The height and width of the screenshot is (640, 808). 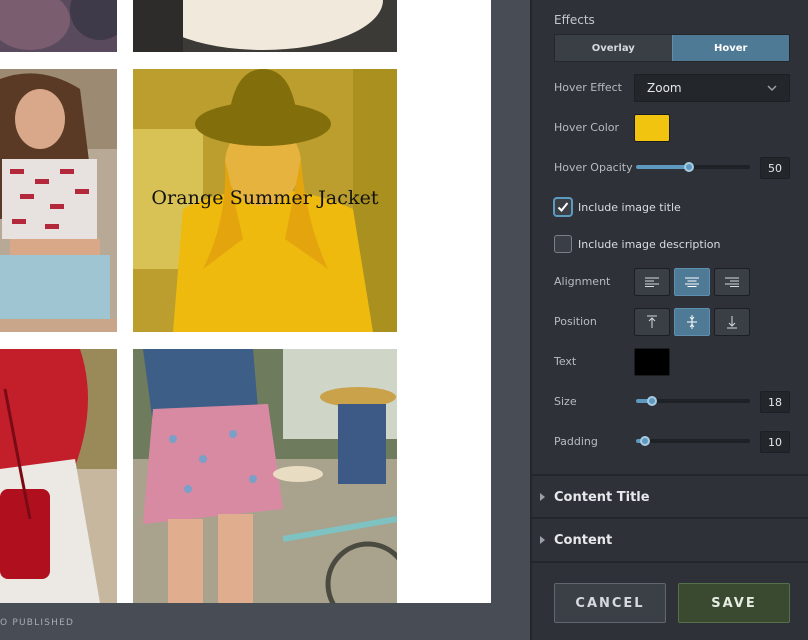 What do you see at coordinates (587, 127) in the screenshot?
I see `hover-color-label: Hover Color` at bounding box center [587, 127].